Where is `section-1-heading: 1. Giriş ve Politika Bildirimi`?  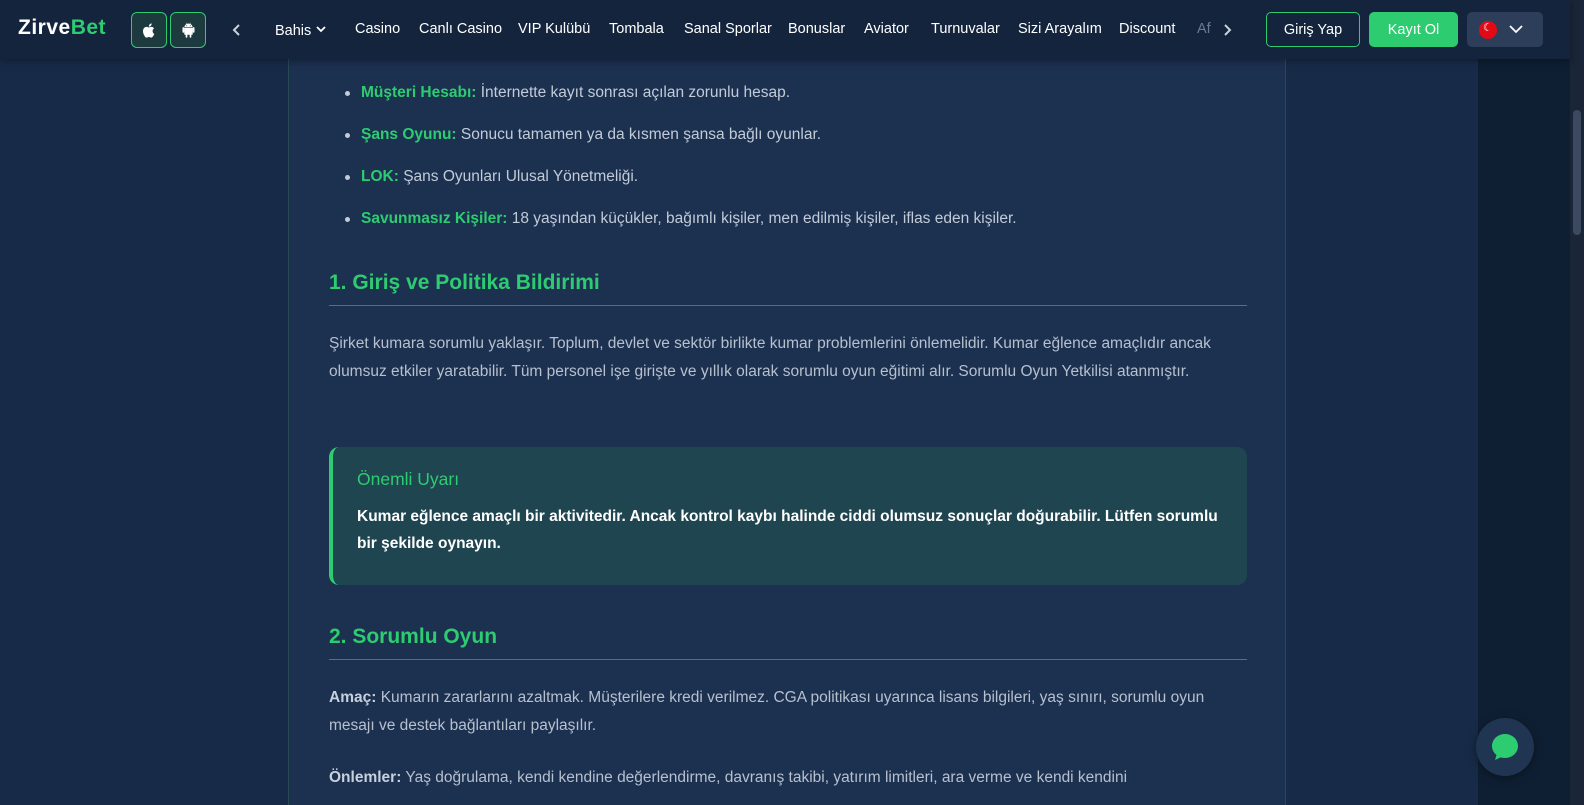
section-1-heading: 1. Giriş ve Politika Bildirimi is located at coordinates (788, 288).